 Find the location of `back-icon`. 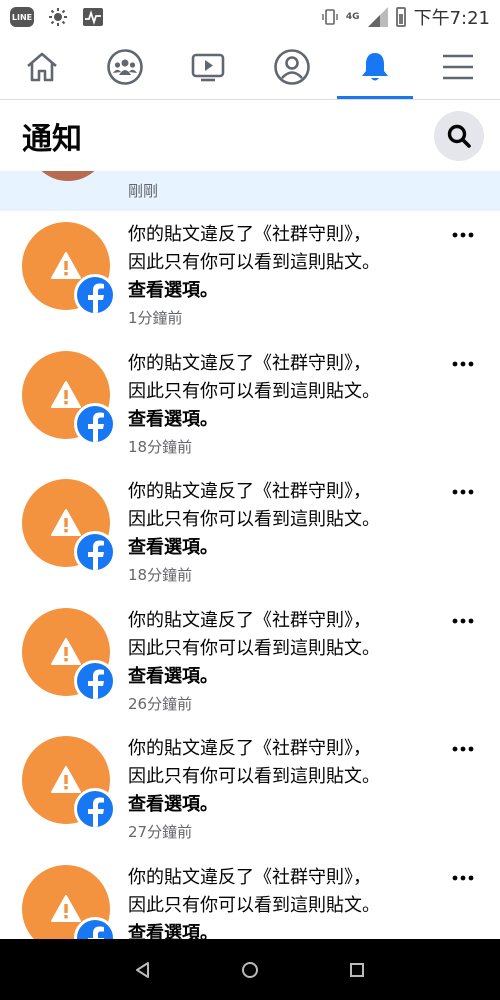

back-icon is located at coordinates (143, 970).